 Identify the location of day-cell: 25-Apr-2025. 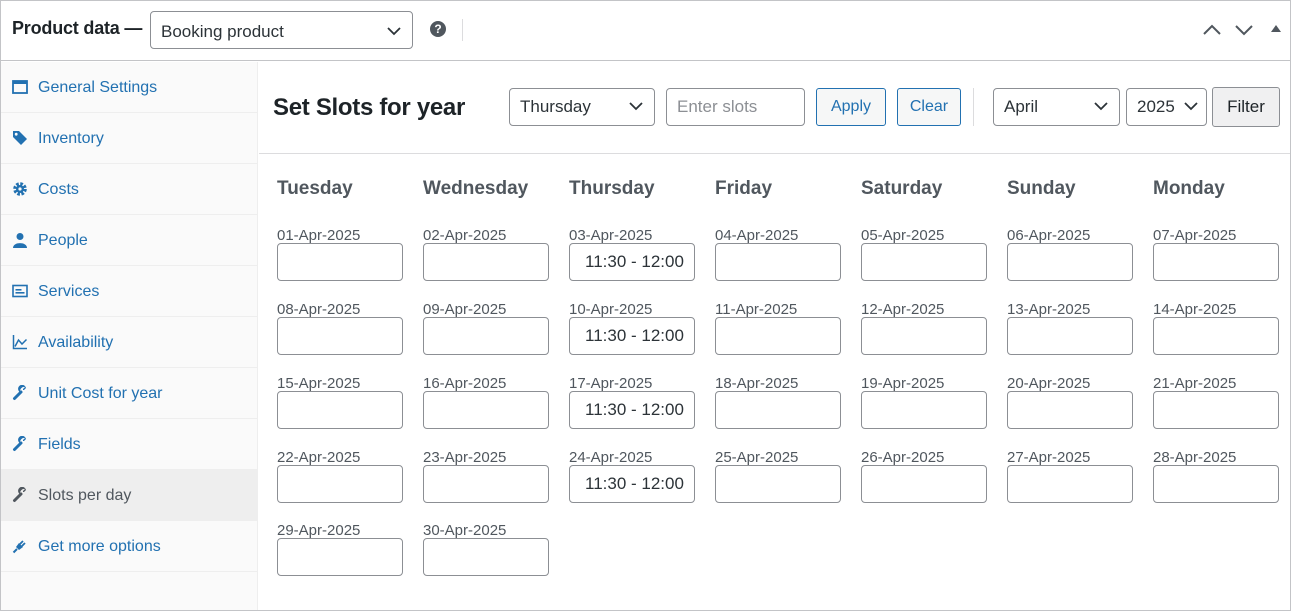
(778, 480).